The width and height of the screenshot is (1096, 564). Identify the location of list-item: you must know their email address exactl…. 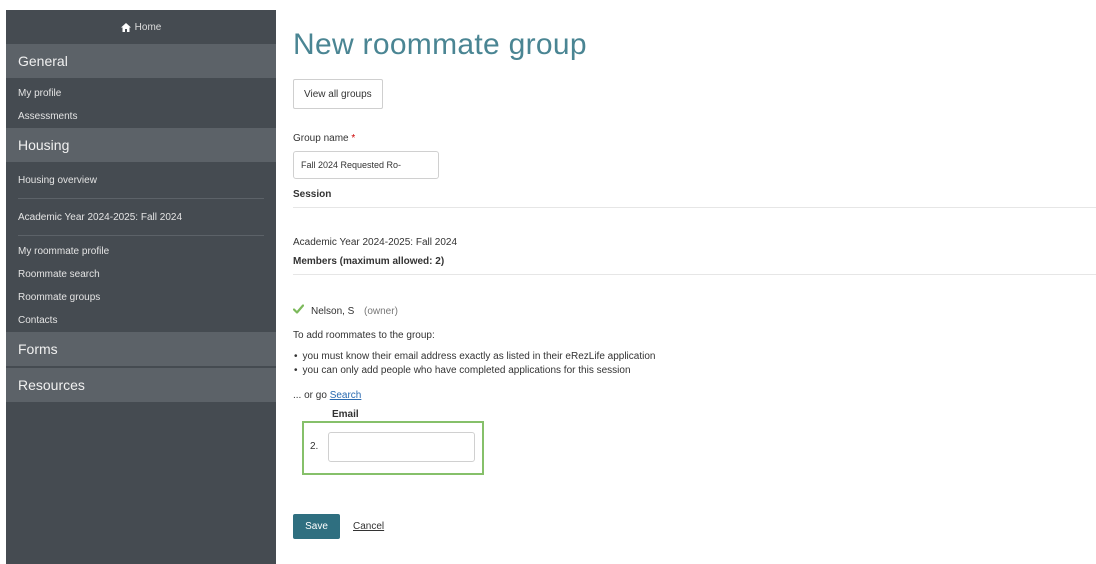
(474, 357).